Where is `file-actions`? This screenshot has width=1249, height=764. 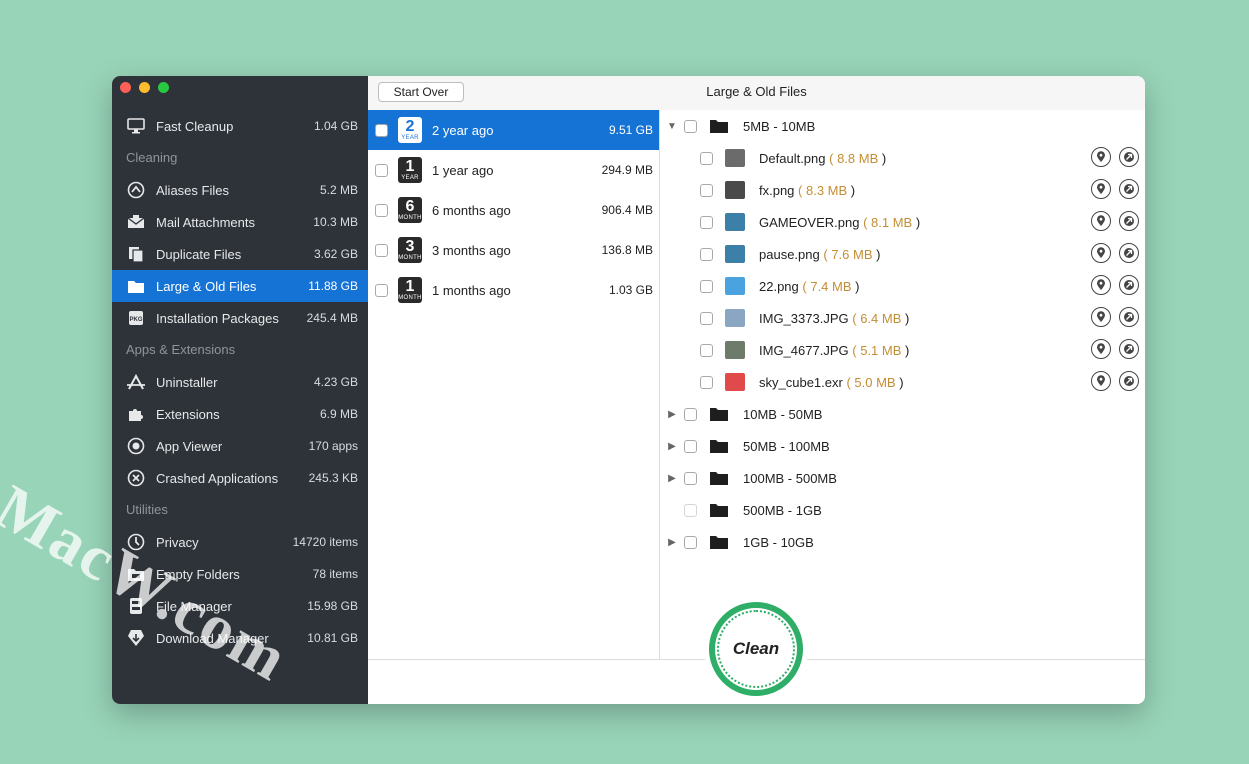
file-actions is located at coordinates (1115, 221).